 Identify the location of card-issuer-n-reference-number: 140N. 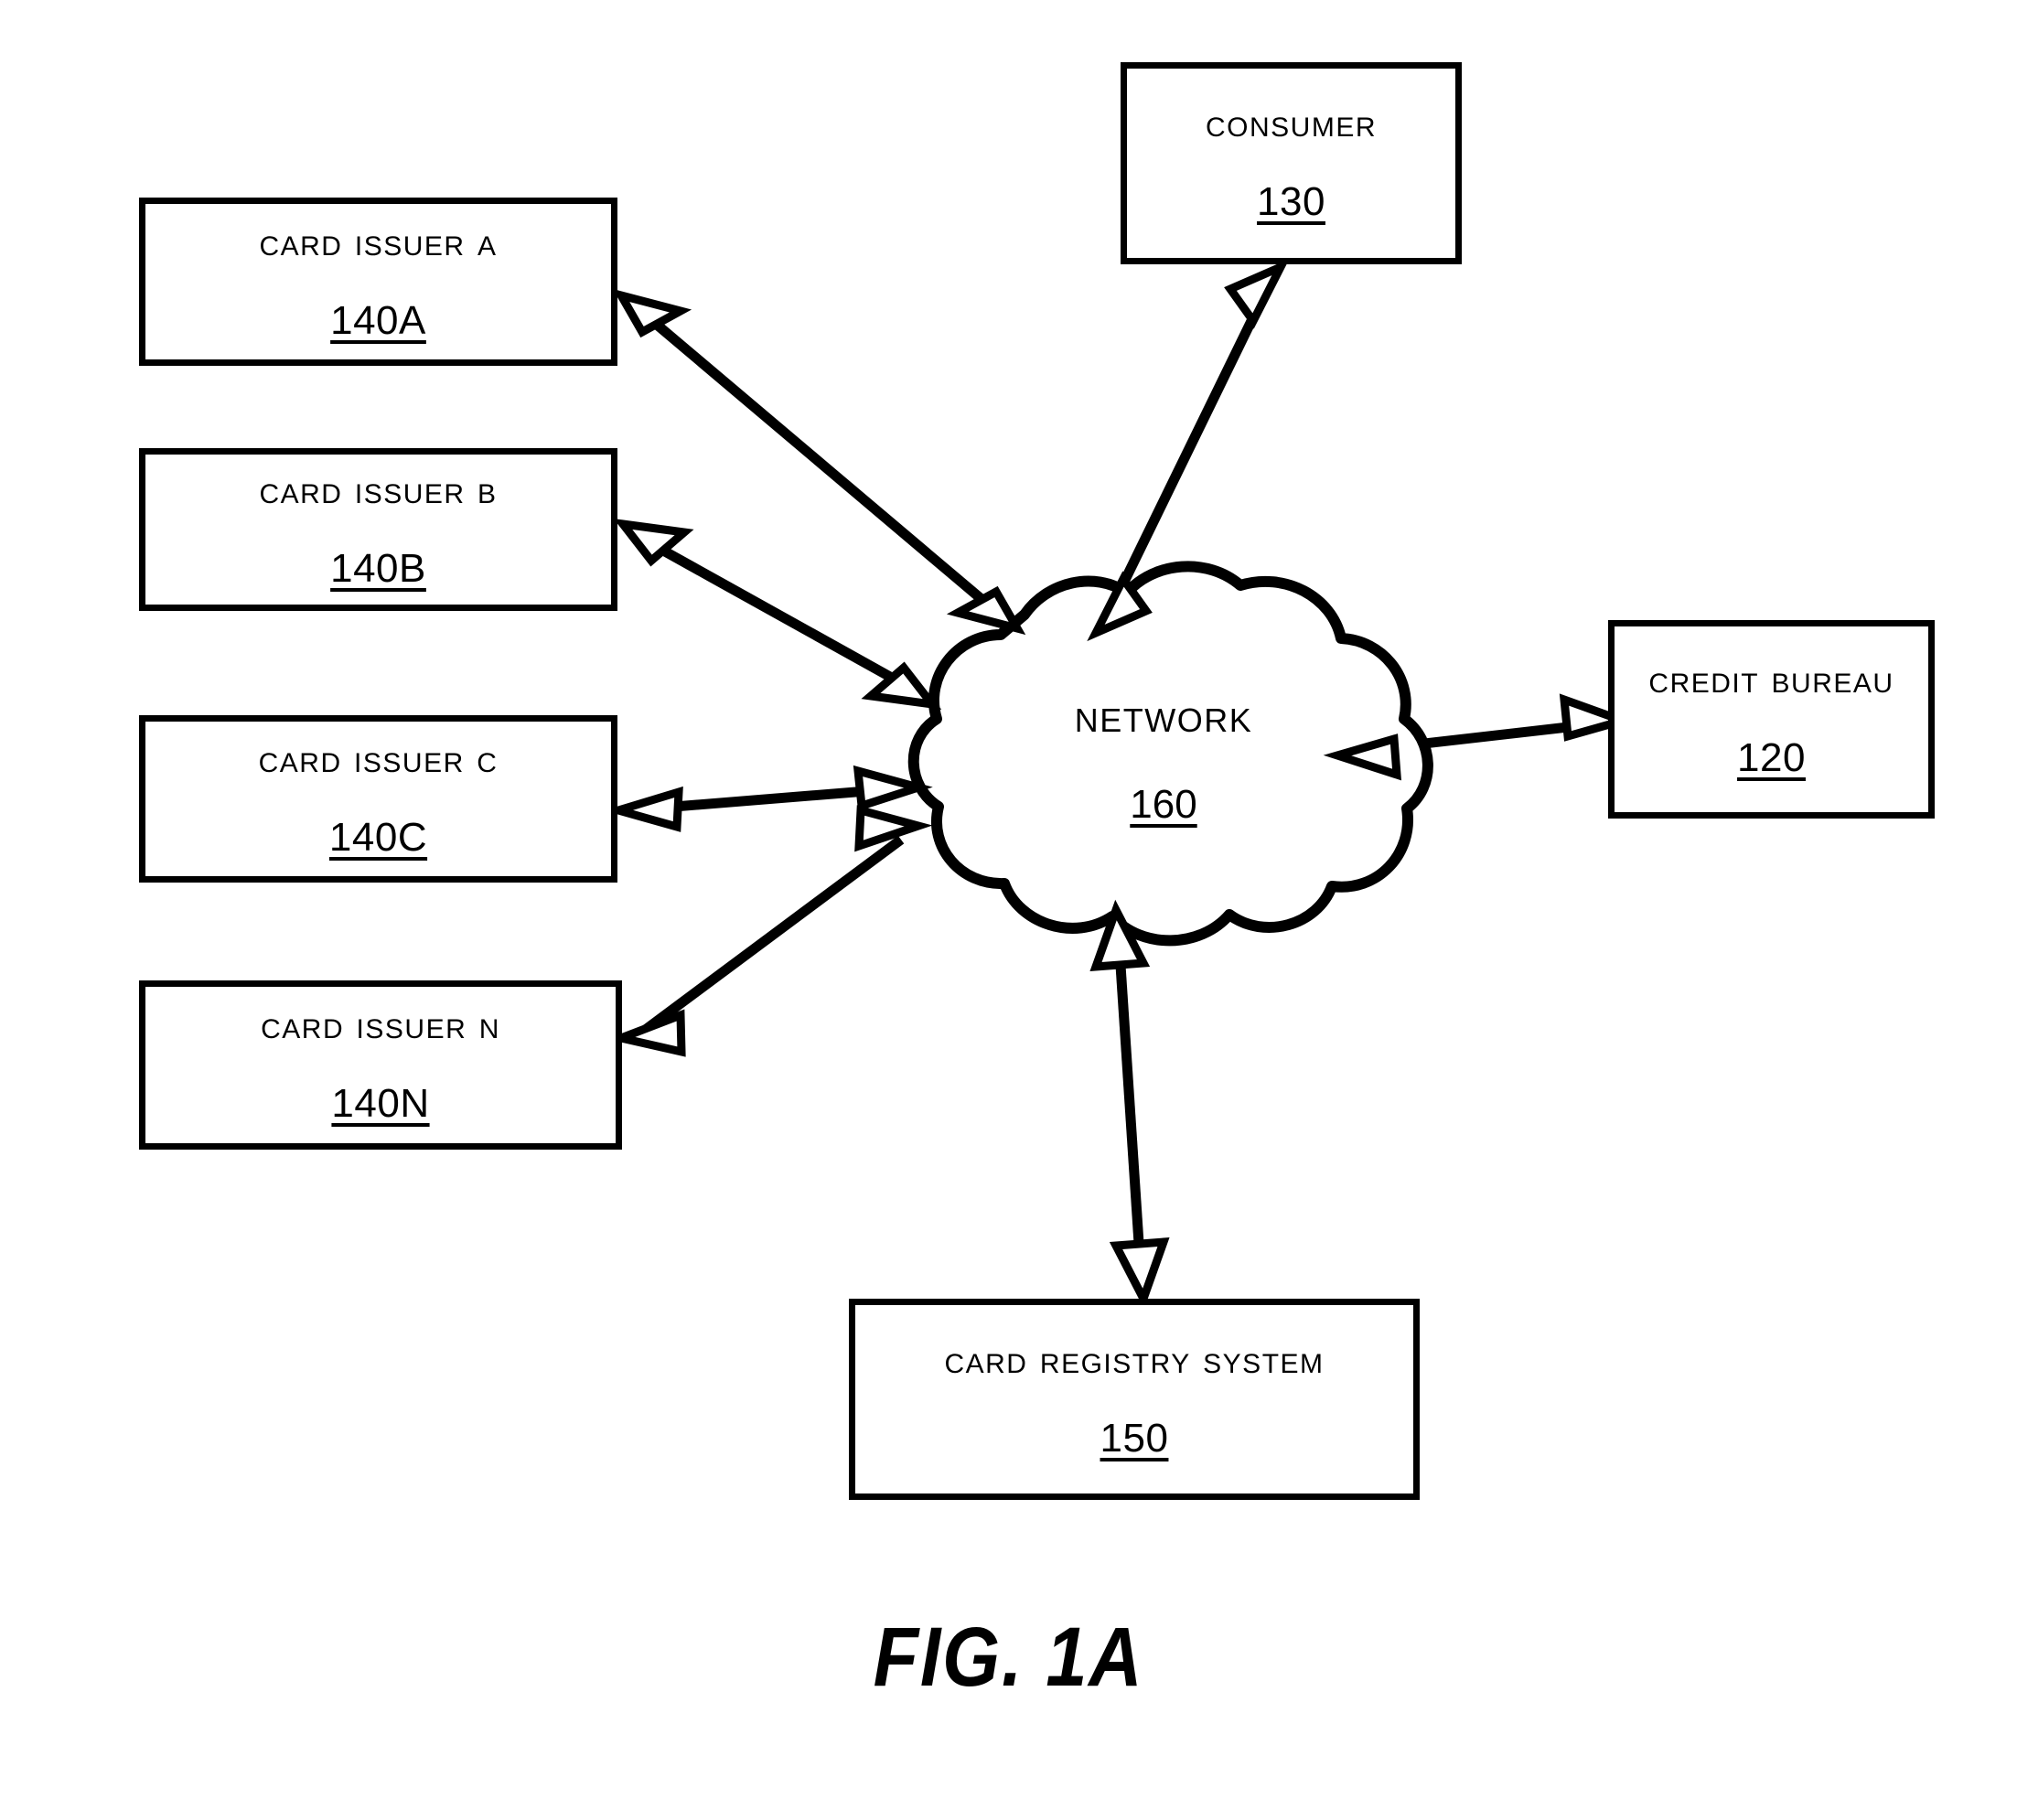
(380, 1103).